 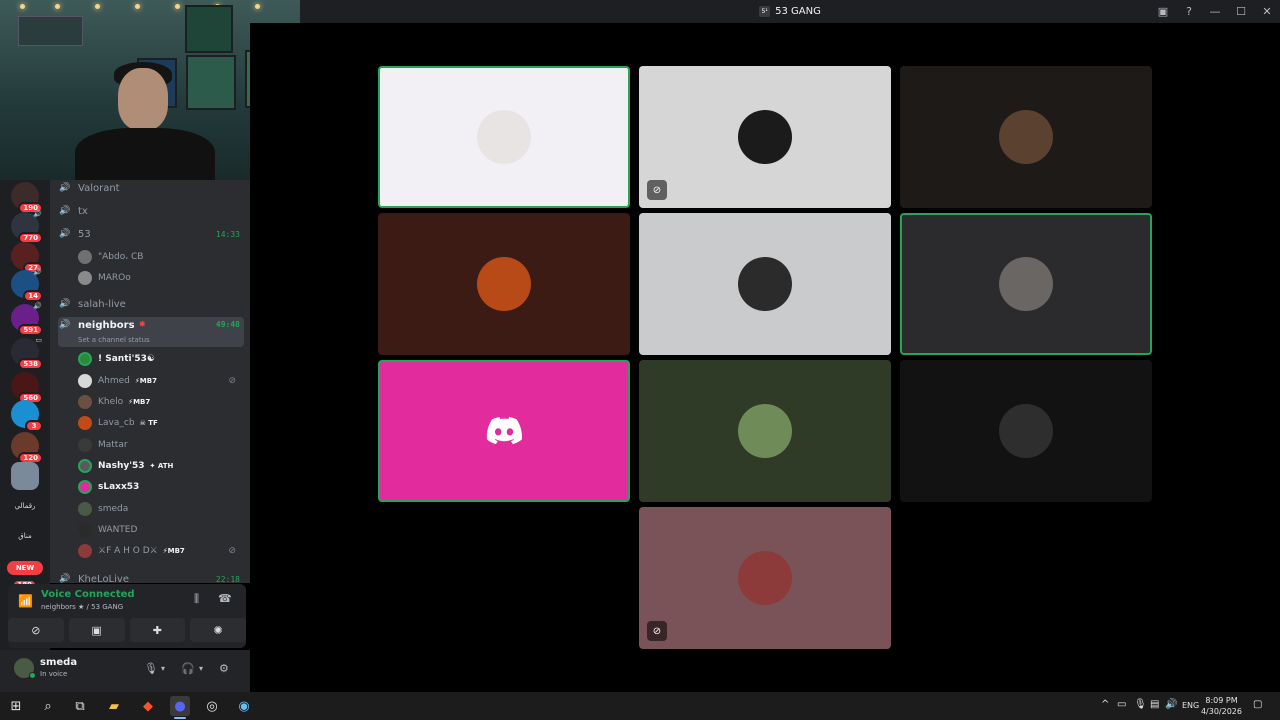 What do you see at coordinates (209, 29) in the screenshot?
I see `poster` at bounding box center [209, 29].